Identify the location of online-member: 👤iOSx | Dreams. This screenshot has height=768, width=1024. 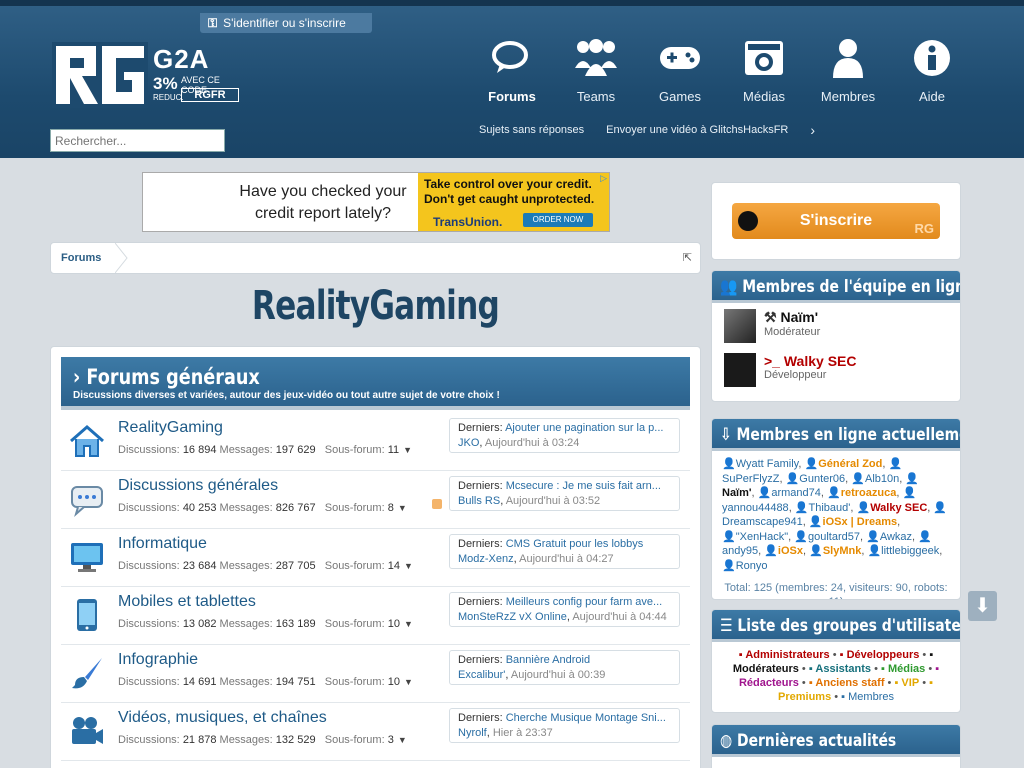
(853, 522).